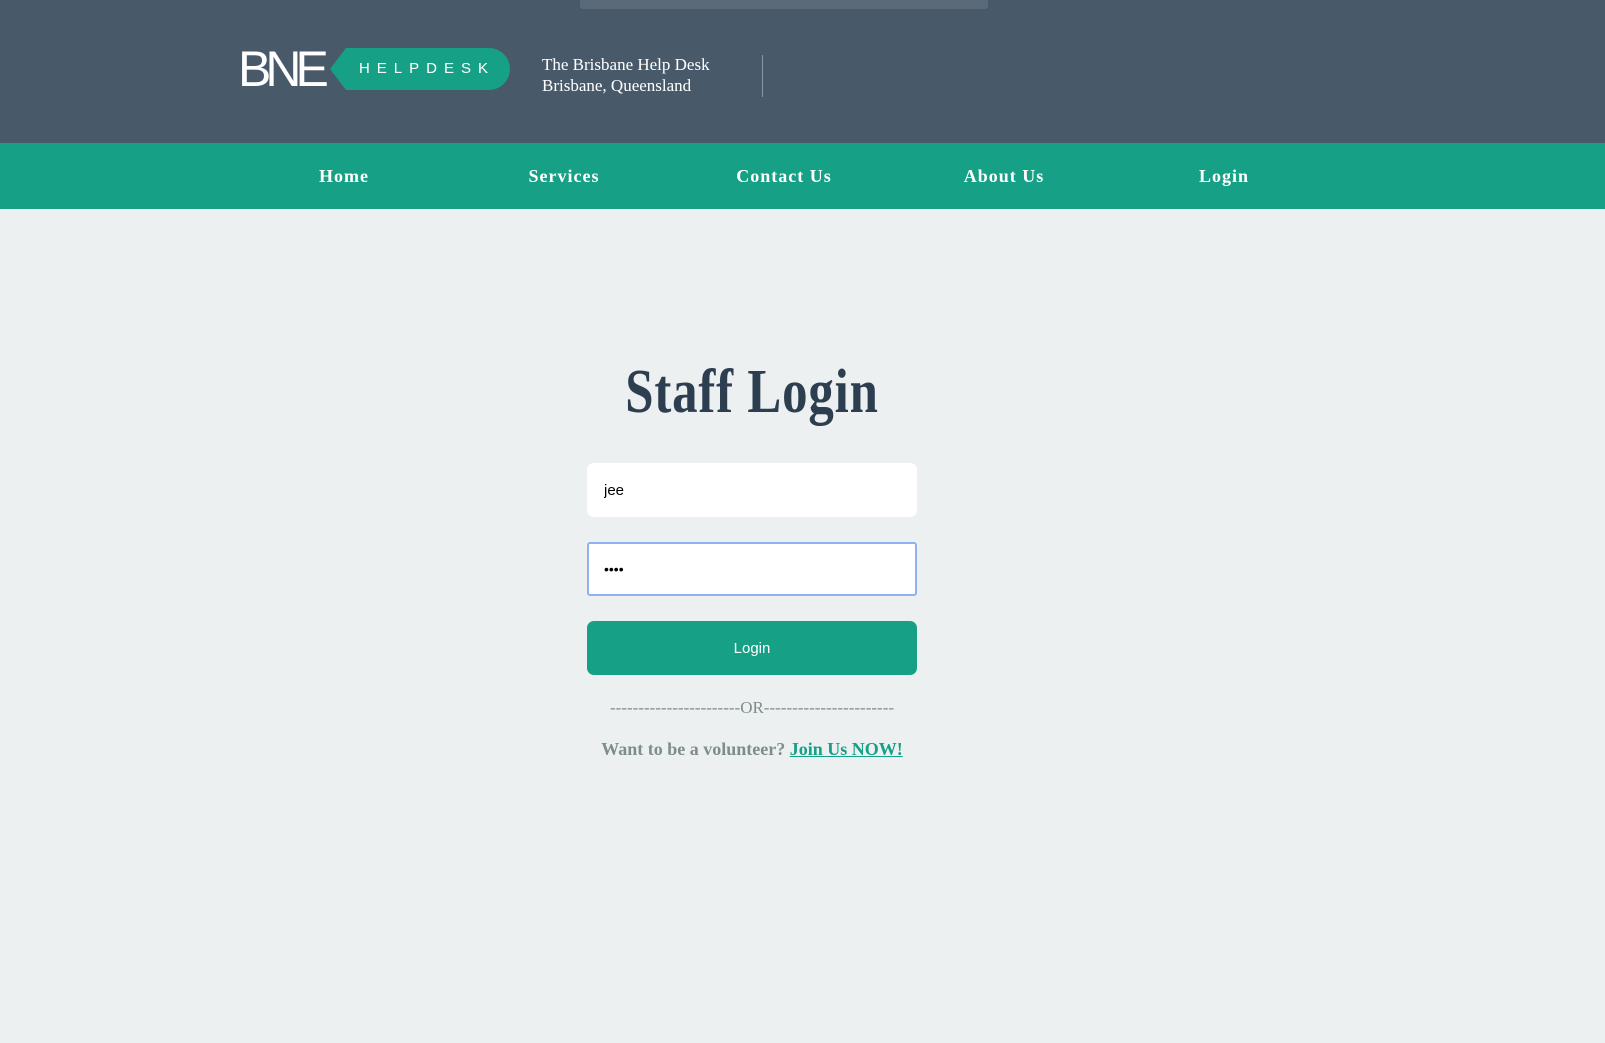 This screenshot has width=1605, height=1043. What do you see at coordinates (626, 64) in the screenshot?
I see `org-name: The Brisbane Help Desk` at bounding box center [626, 64].